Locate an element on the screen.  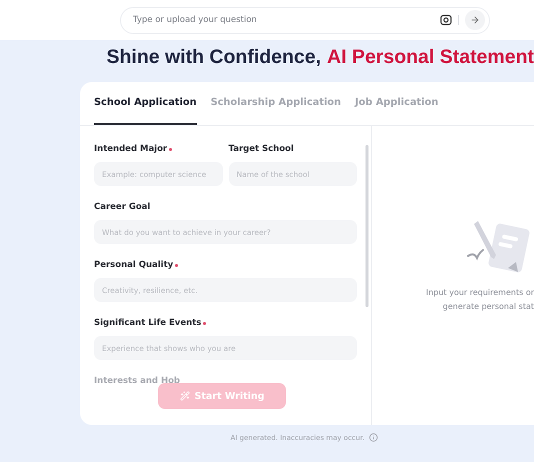
empty-state-text: Input your requirements or is located at coordinates (480, 293).